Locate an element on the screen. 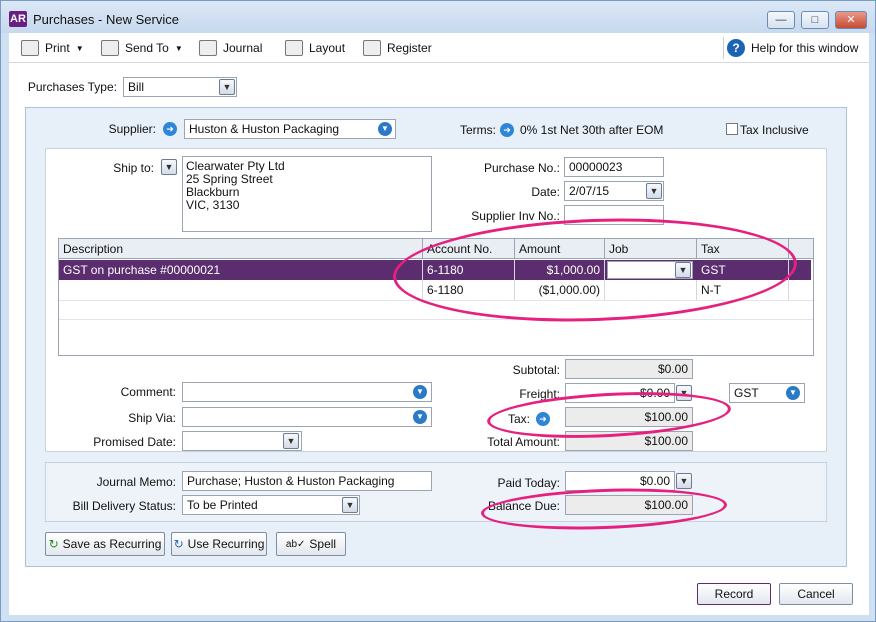 Image resolution: width=876 pixels, height=622 pixels. ship-via-label: Ship Via: is located at coordinates (152, 418).